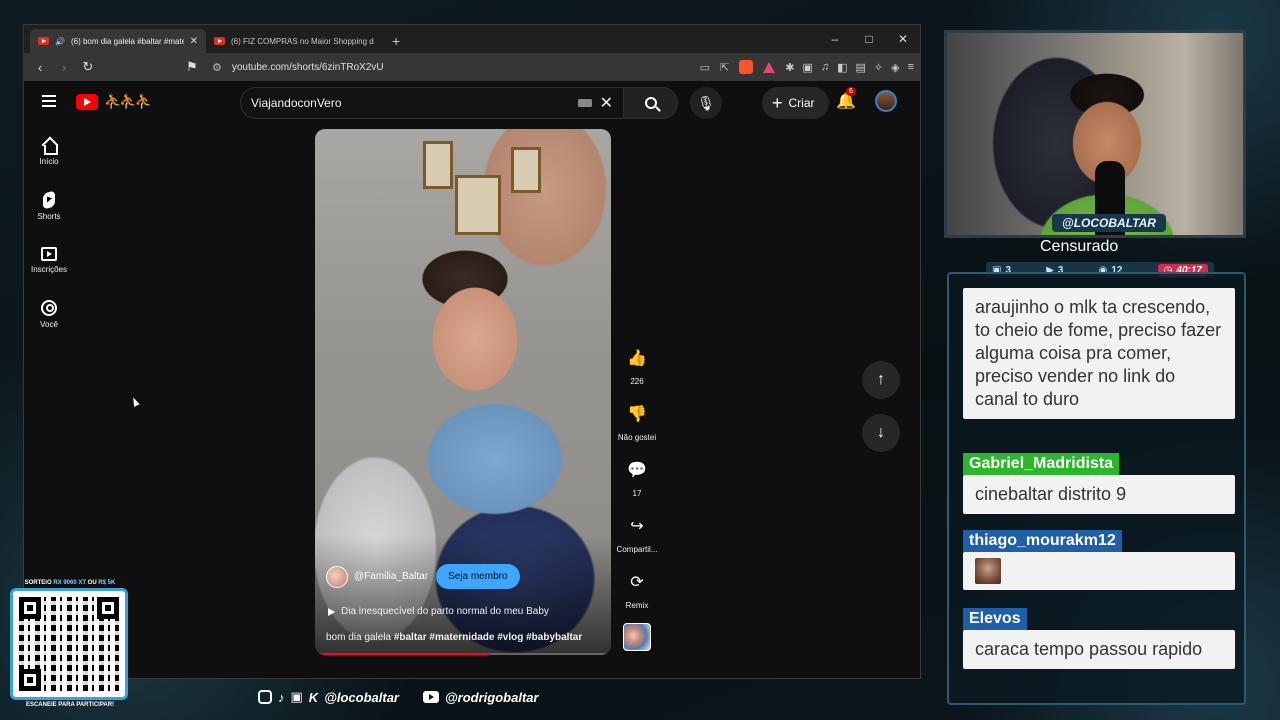 This screenshot has width=1280, height=720. What do you see at coordinates (881, 433) in the screenshot?
I see `next-short-button: ↓` at bounding box center [881, 433].